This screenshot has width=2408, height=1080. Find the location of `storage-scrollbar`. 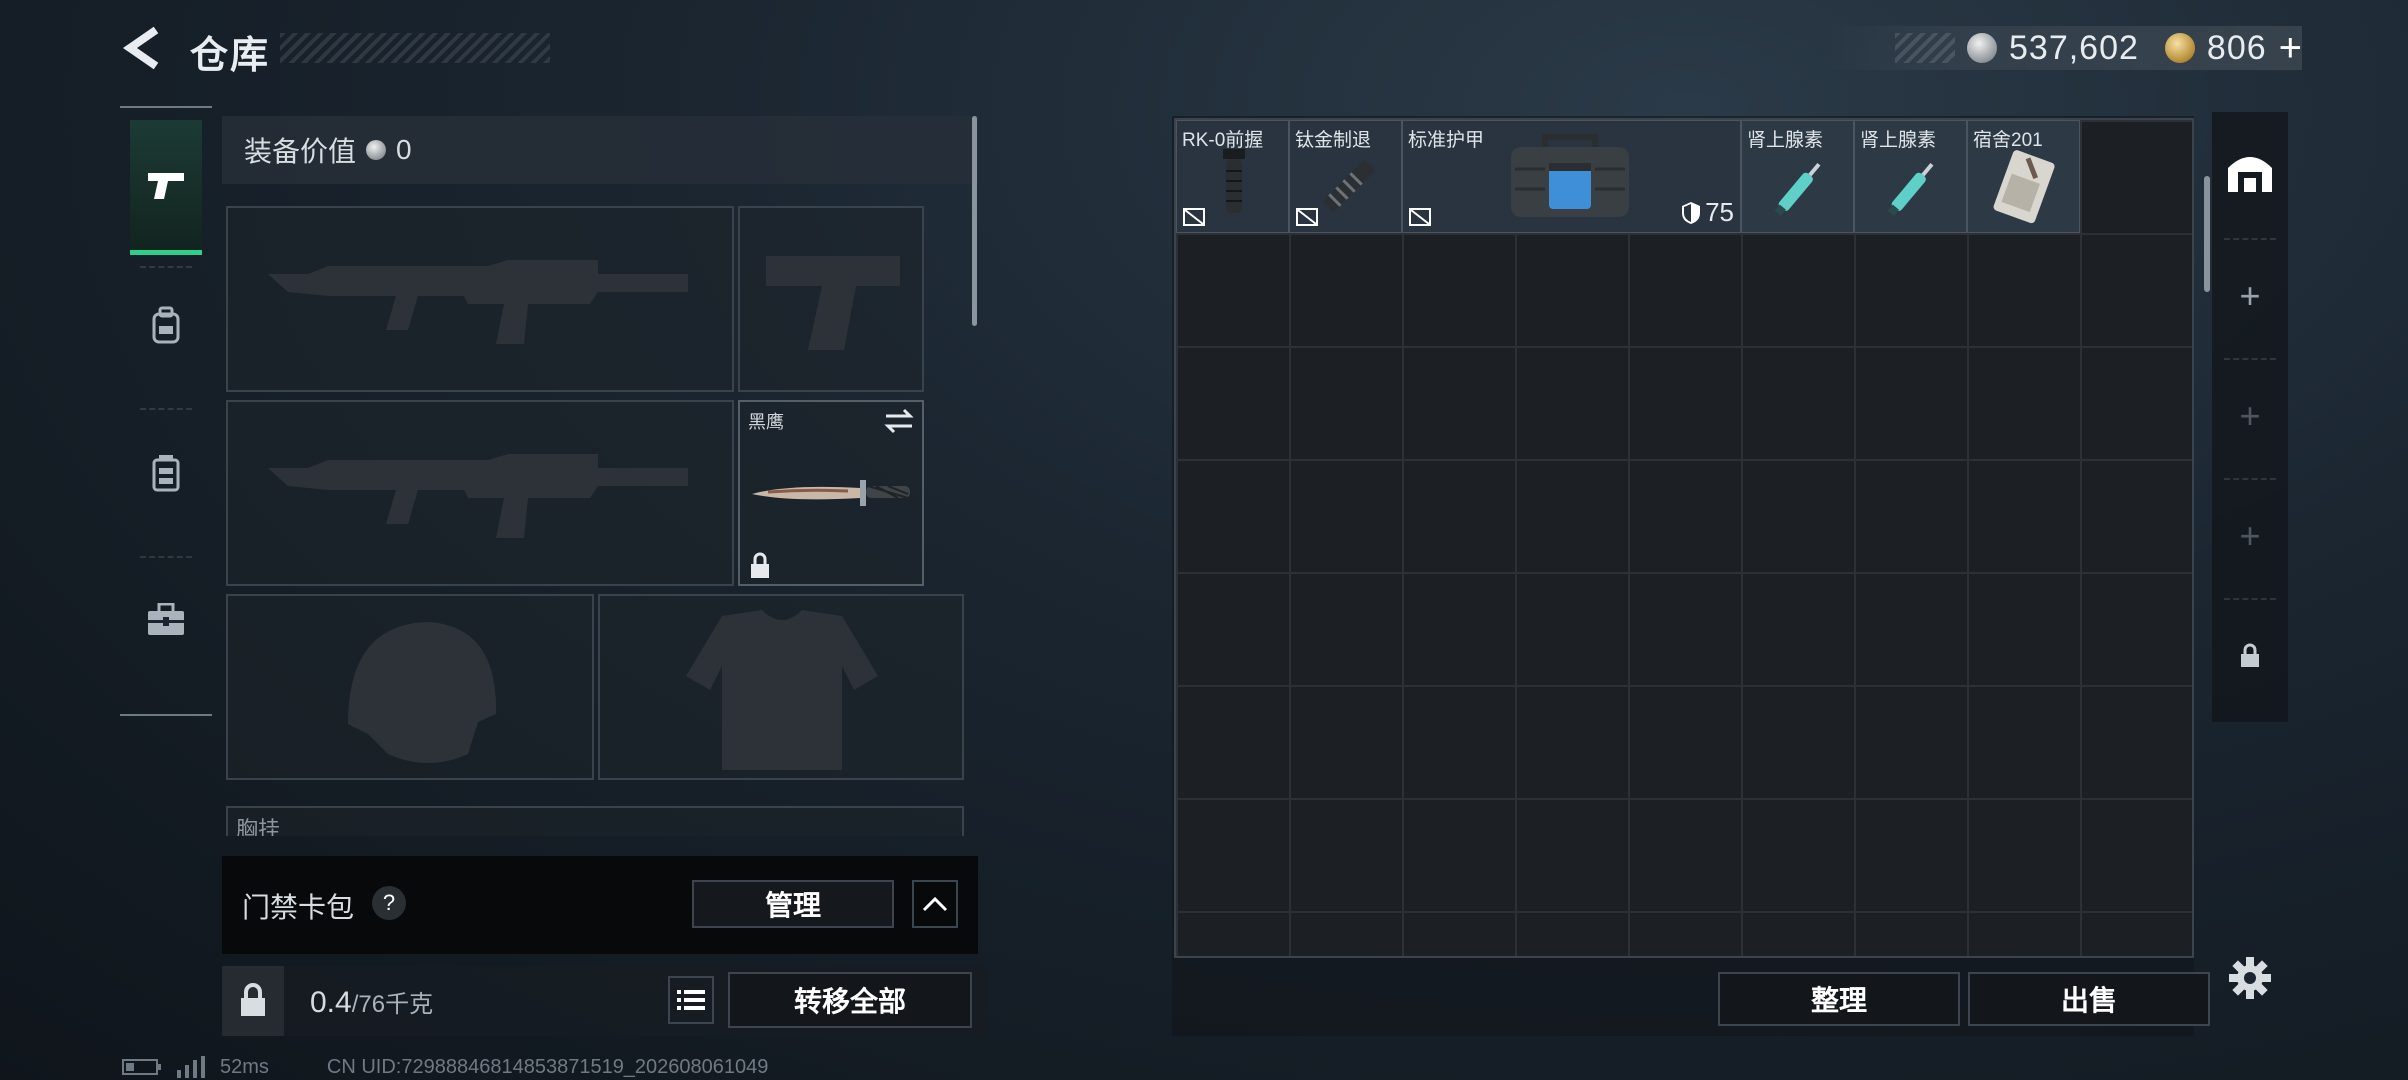

storage-scrollbar is located at coordinates (2207, 234).